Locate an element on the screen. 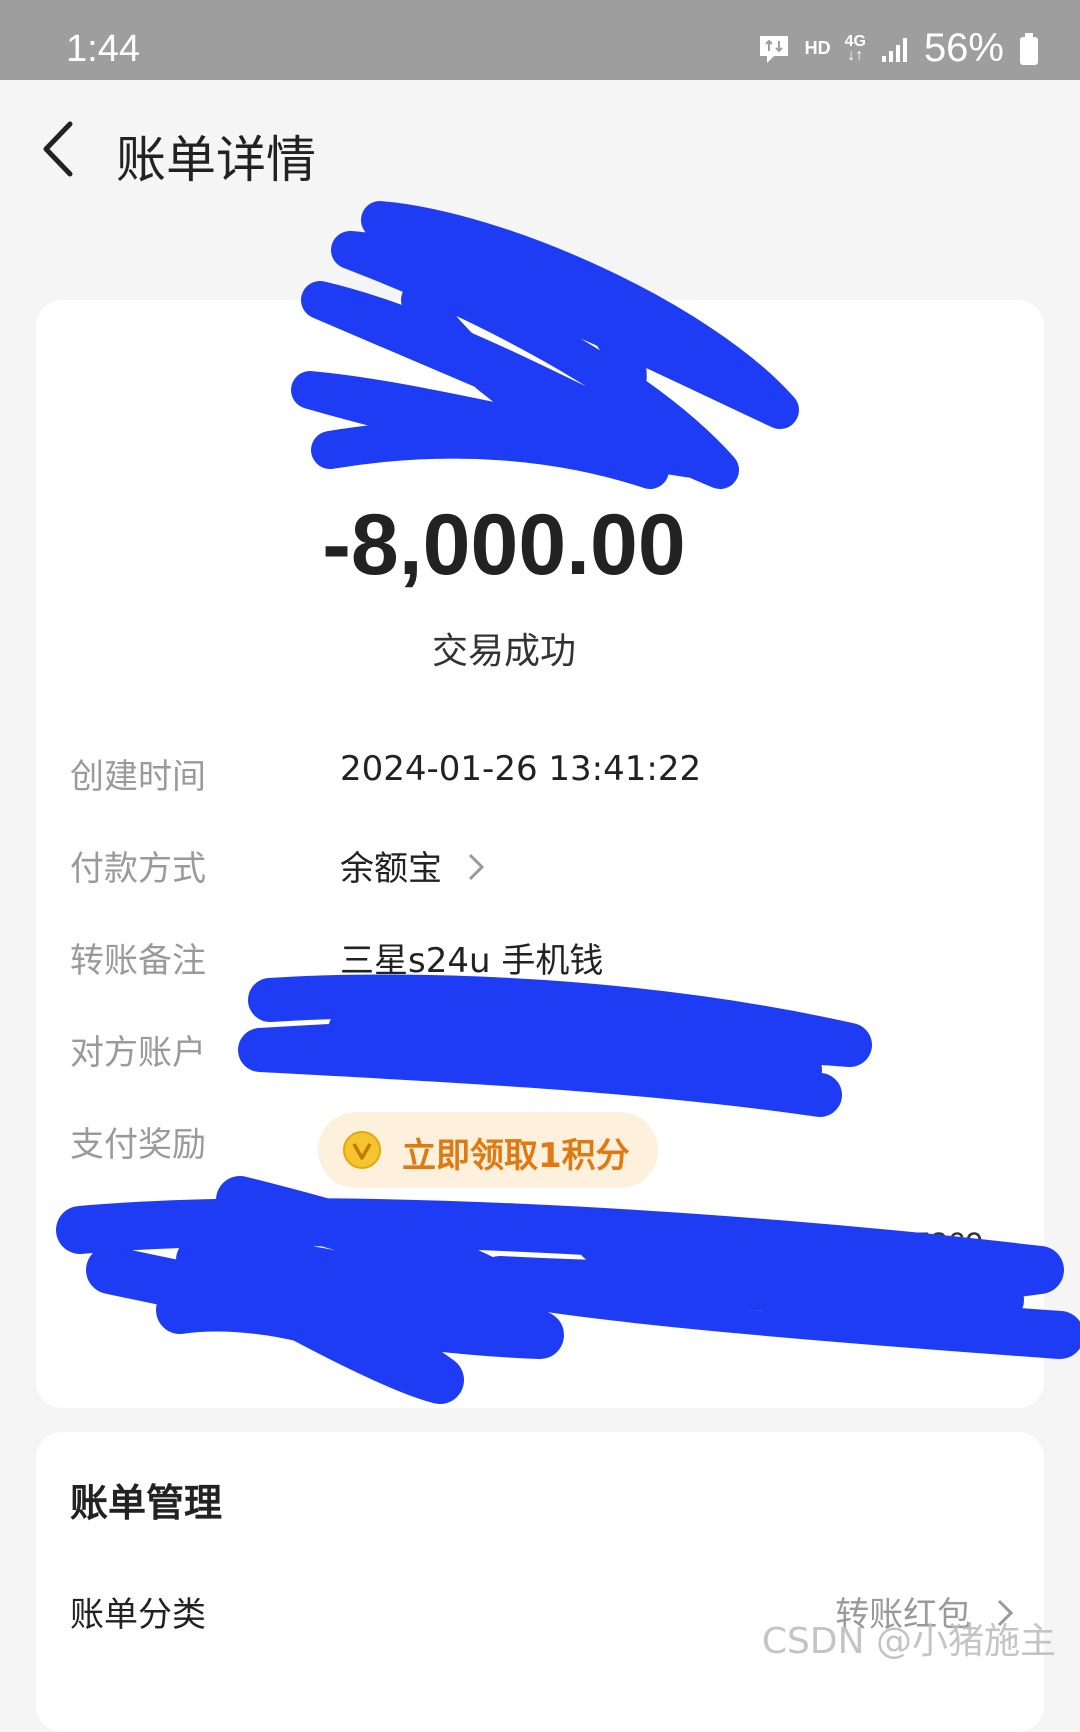  battery-icon is located at coordinates (1029, 49).